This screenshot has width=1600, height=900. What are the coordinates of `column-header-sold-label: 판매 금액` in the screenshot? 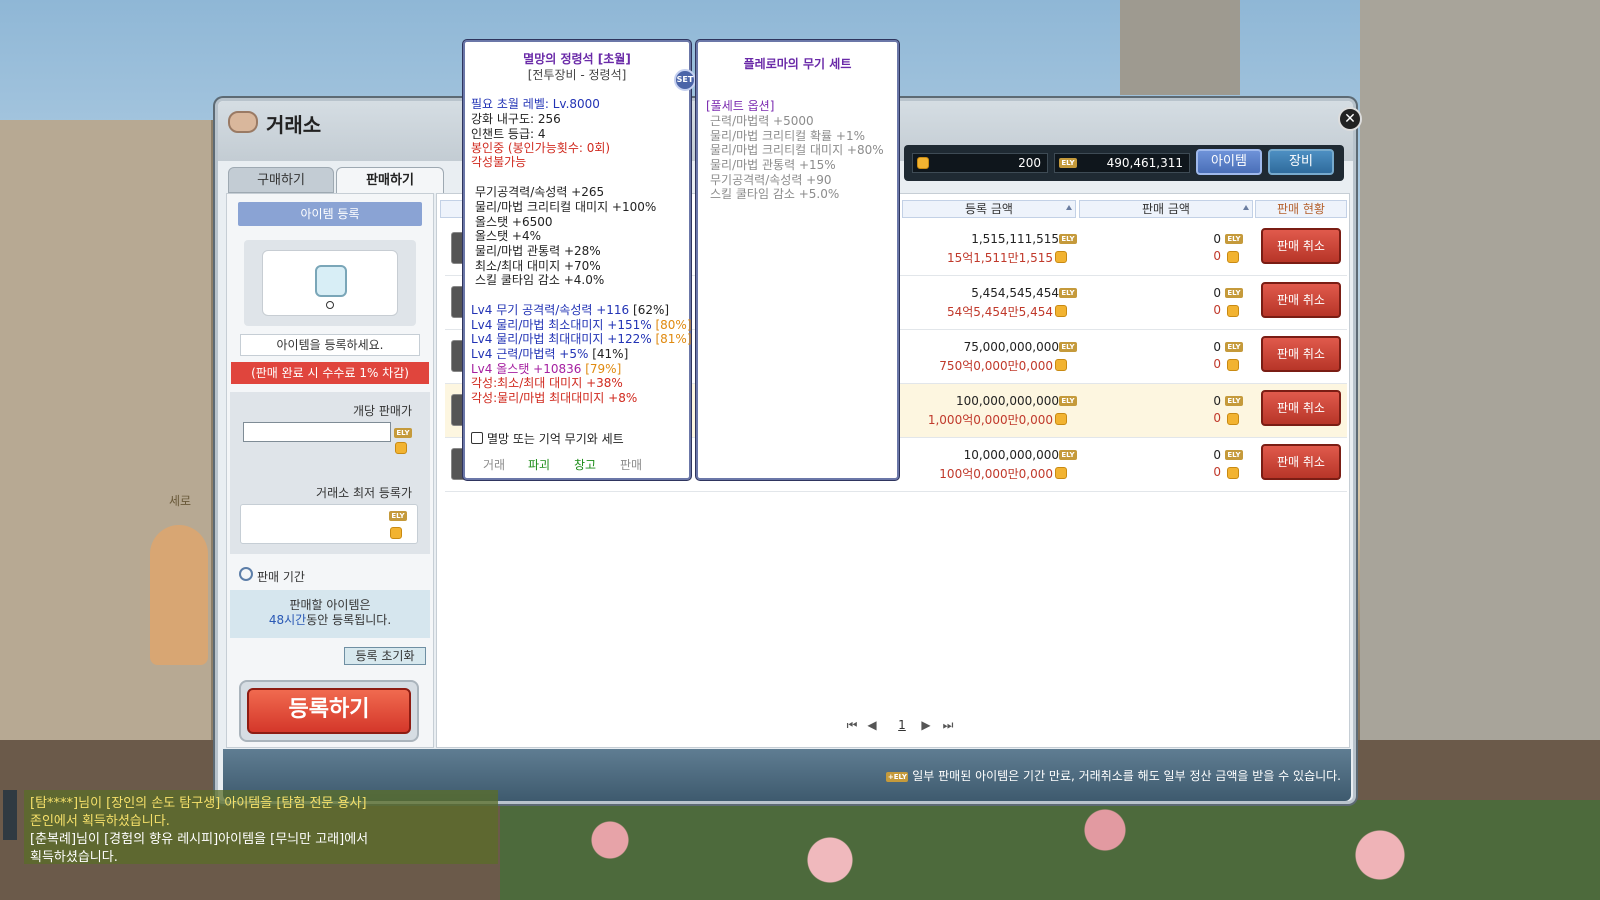 It's located at (1166, 209).